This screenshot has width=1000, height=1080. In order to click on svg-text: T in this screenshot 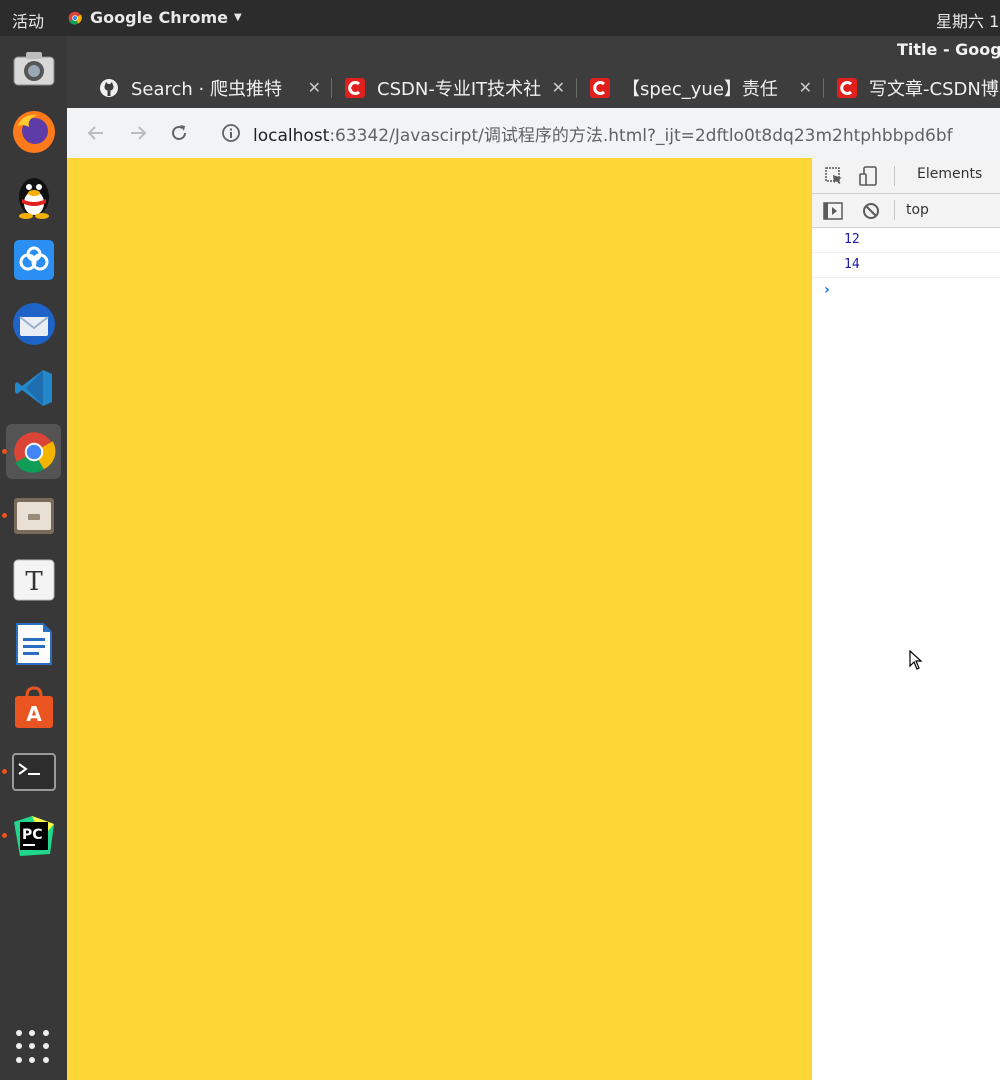, I will do `click(34, 582)`.